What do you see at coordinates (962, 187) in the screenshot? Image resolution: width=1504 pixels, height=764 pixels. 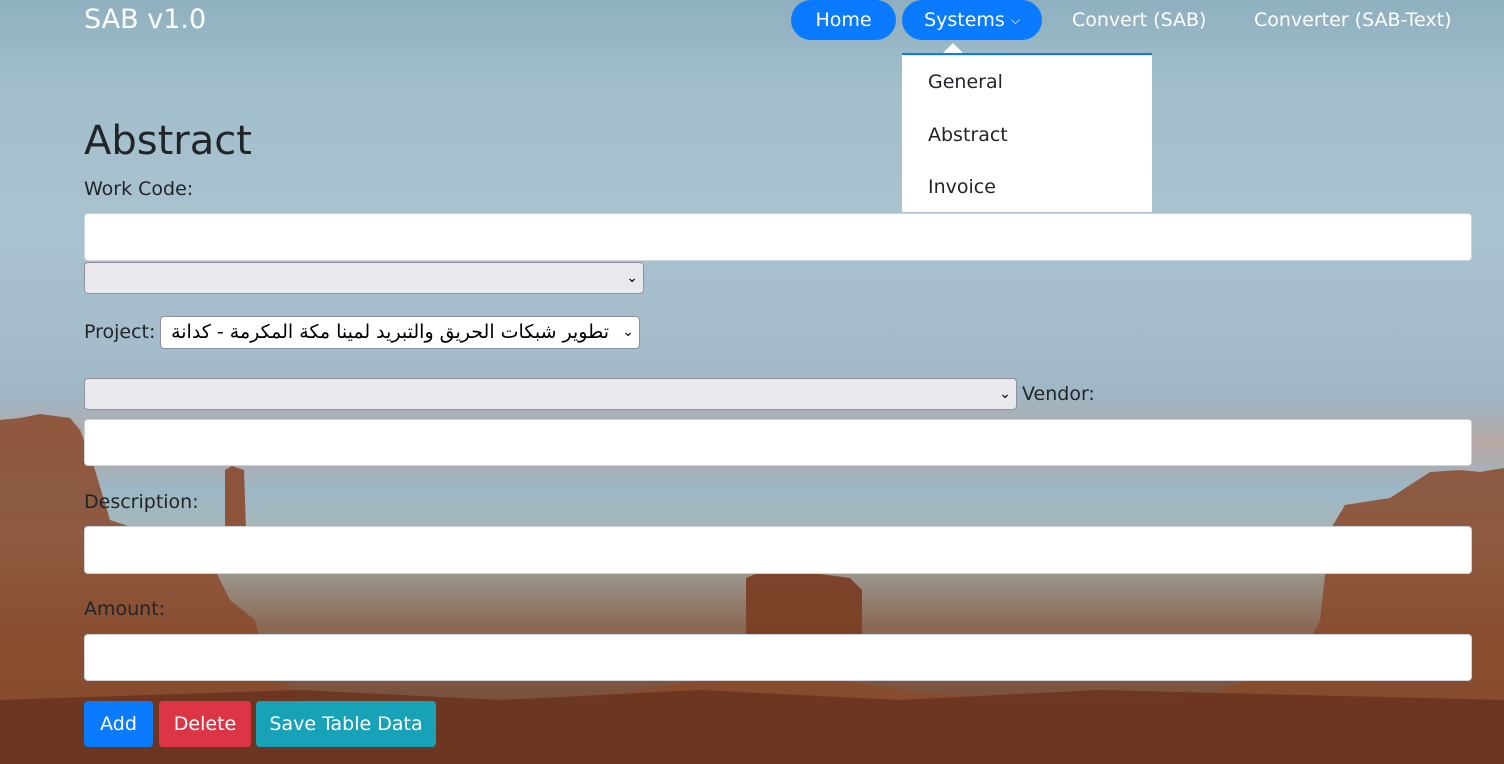 I see `dropdown-item-invoice: Invoice` at bounding box center [962, 187].